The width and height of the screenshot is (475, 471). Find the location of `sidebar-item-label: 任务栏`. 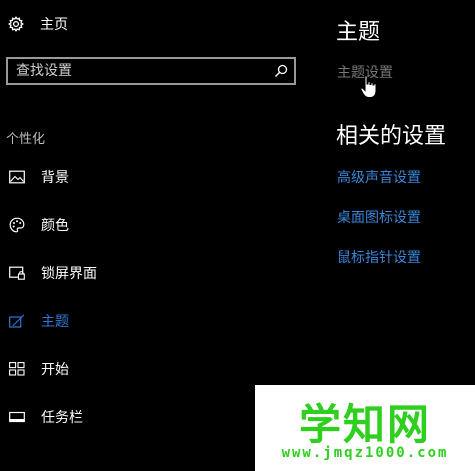

sidebar-item-label: 任务栏 is located at coordinates (62, 418).